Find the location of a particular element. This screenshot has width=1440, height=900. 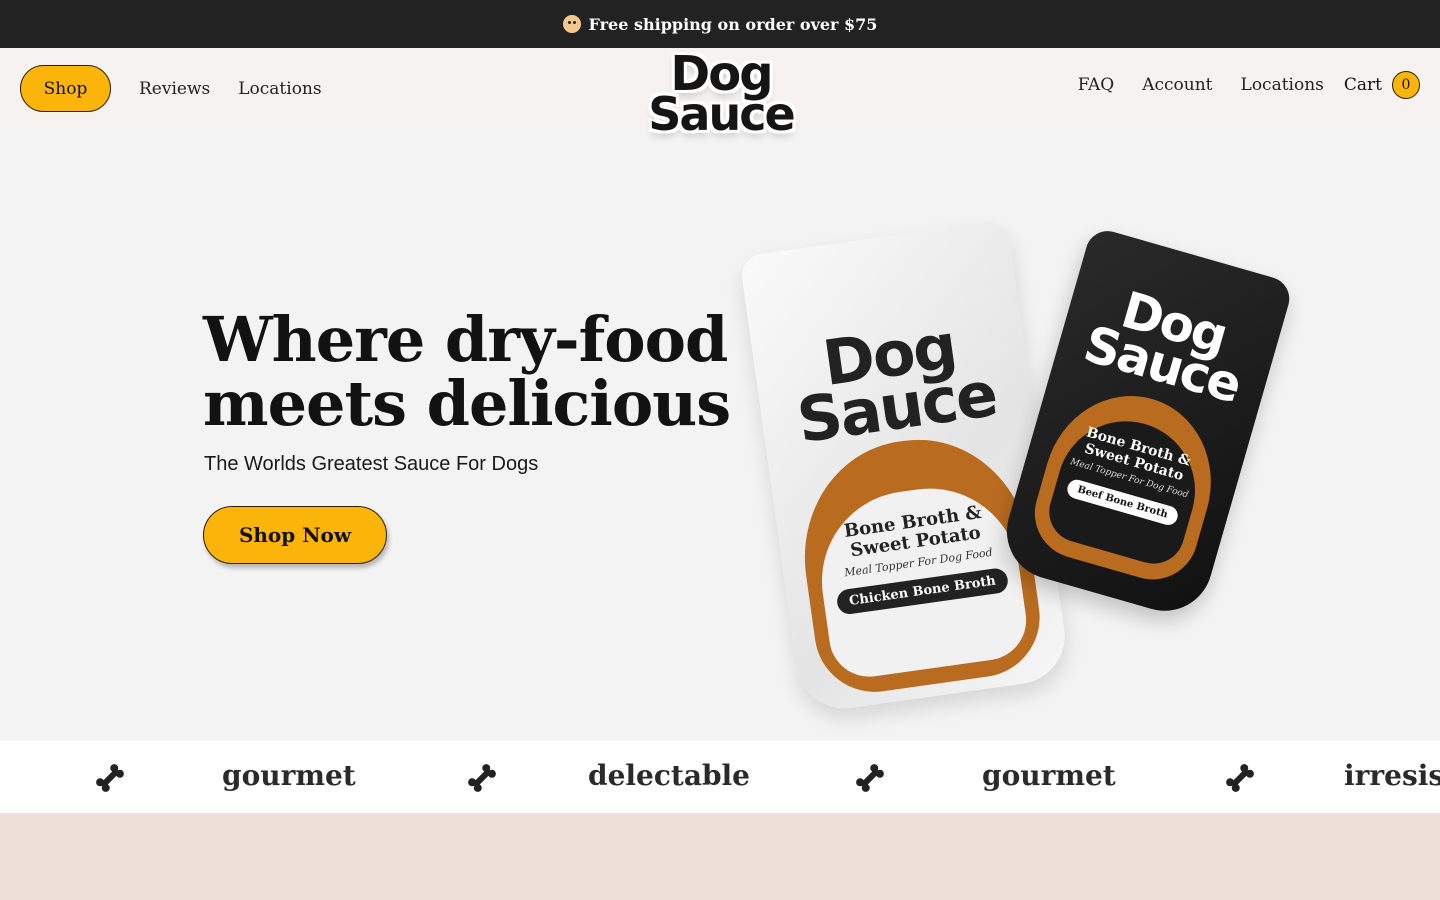

cart-count-badge: 0 is located at coordinates (1406, 85).